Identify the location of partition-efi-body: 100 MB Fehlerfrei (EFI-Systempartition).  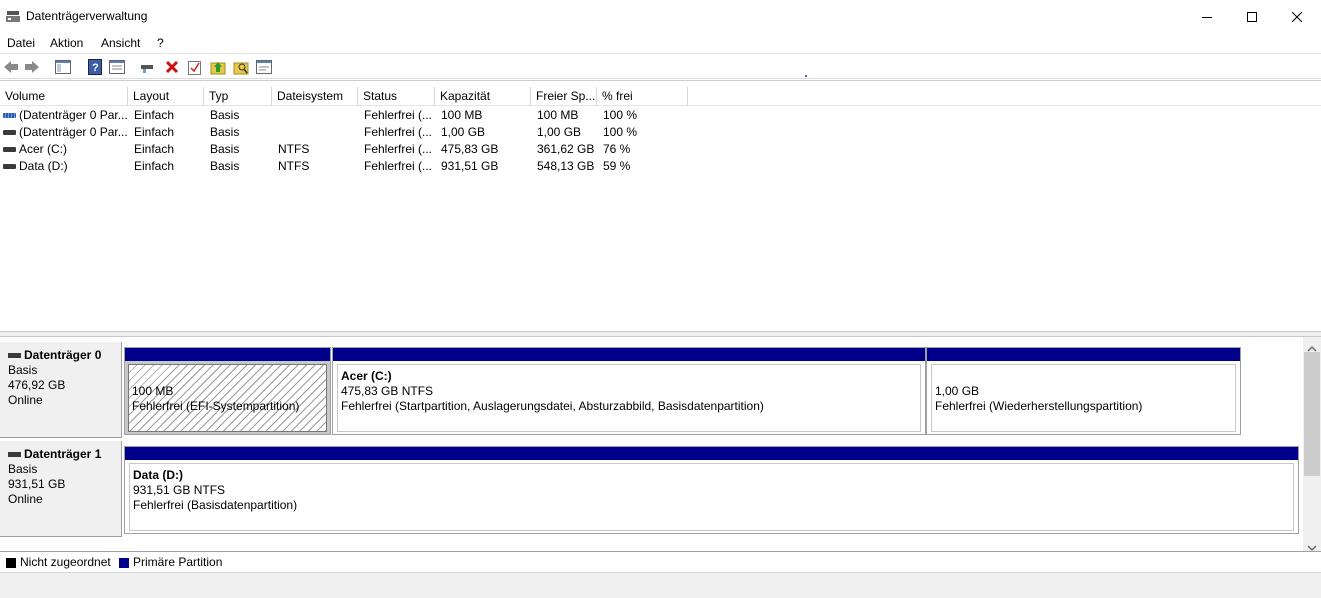
(227, 398).